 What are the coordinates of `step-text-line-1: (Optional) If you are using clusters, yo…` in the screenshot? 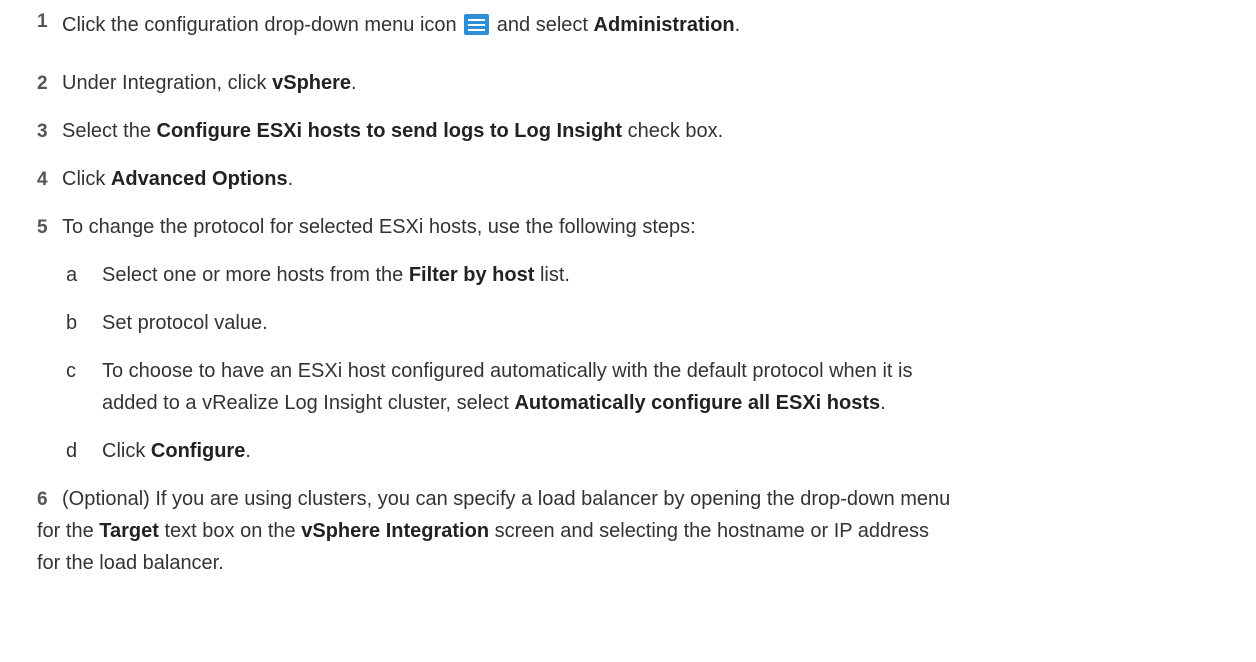 It's located at (506, 499).